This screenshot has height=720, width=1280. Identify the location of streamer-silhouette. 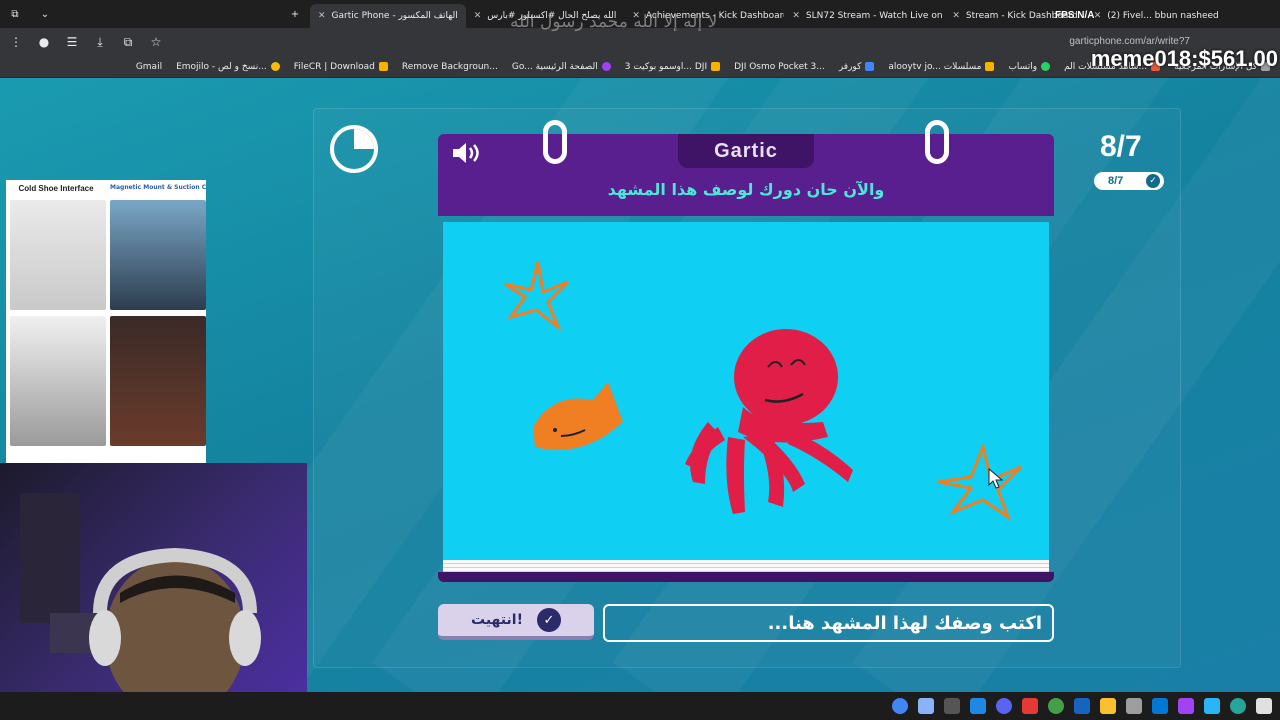
(140, 592).